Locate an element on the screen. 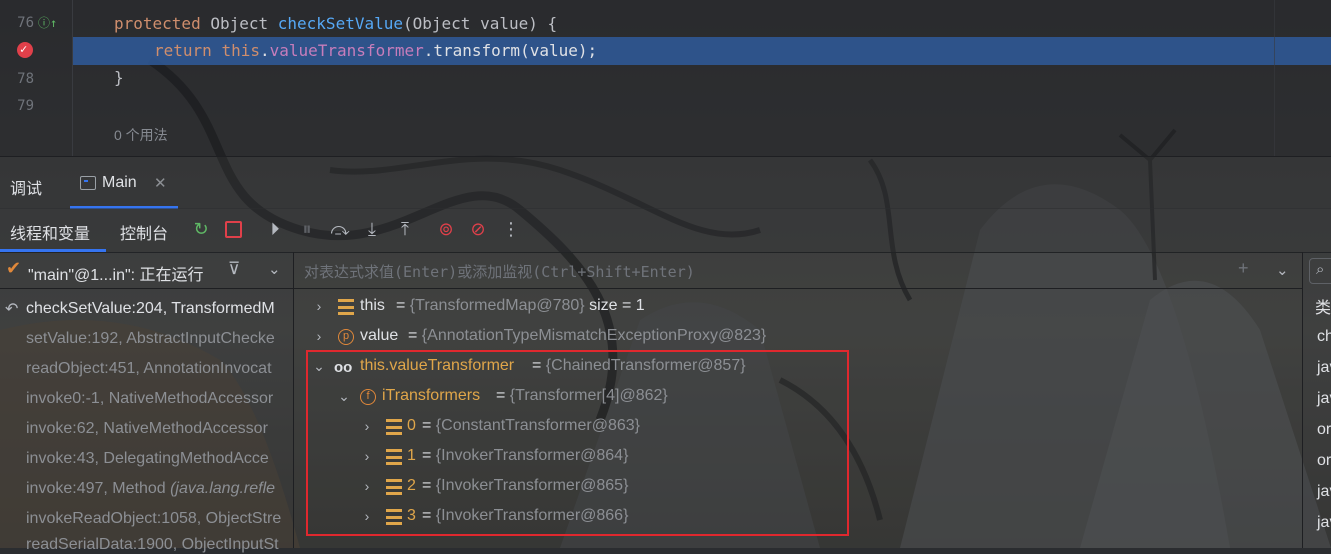  gutter-divider is located at coordinates (72, 78).